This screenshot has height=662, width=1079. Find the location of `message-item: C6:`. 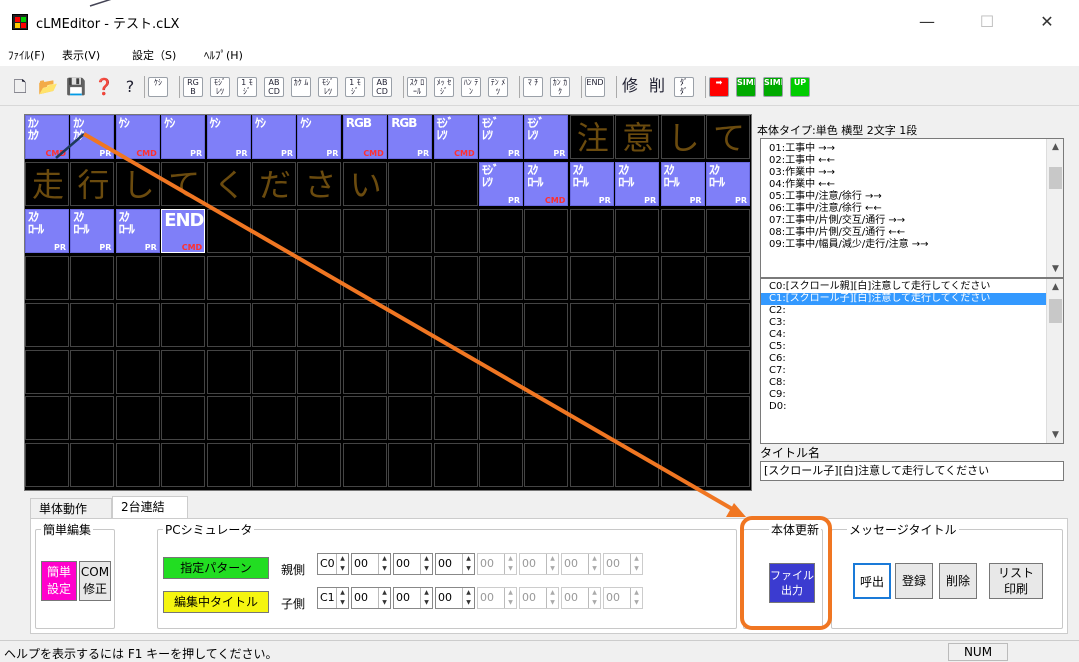

message-item: C6: is located at coordinates (912, 359).